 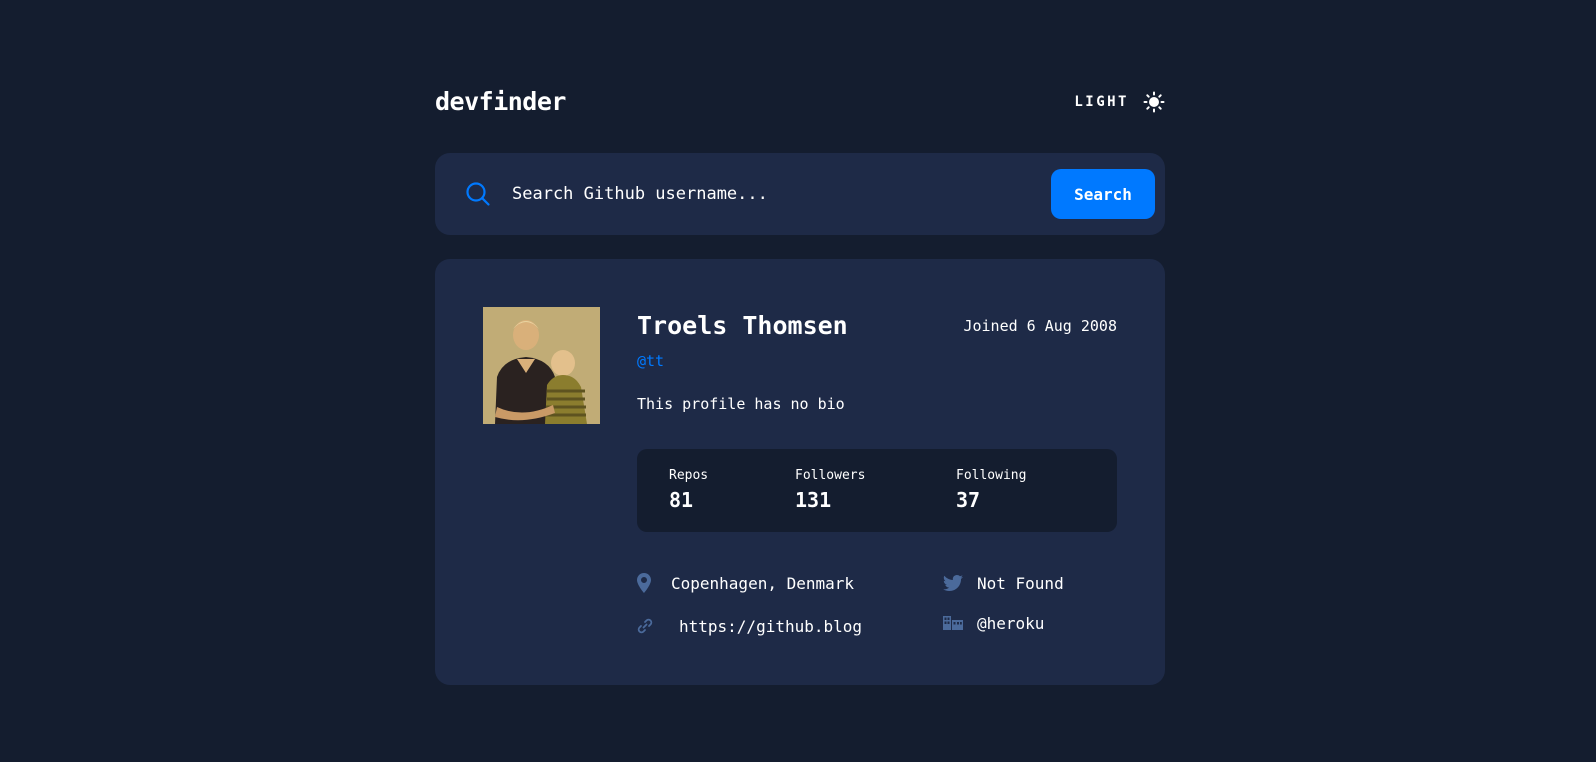 I want to click on location-item: Copenhagen, Denmark, so click(x=745, y=583).